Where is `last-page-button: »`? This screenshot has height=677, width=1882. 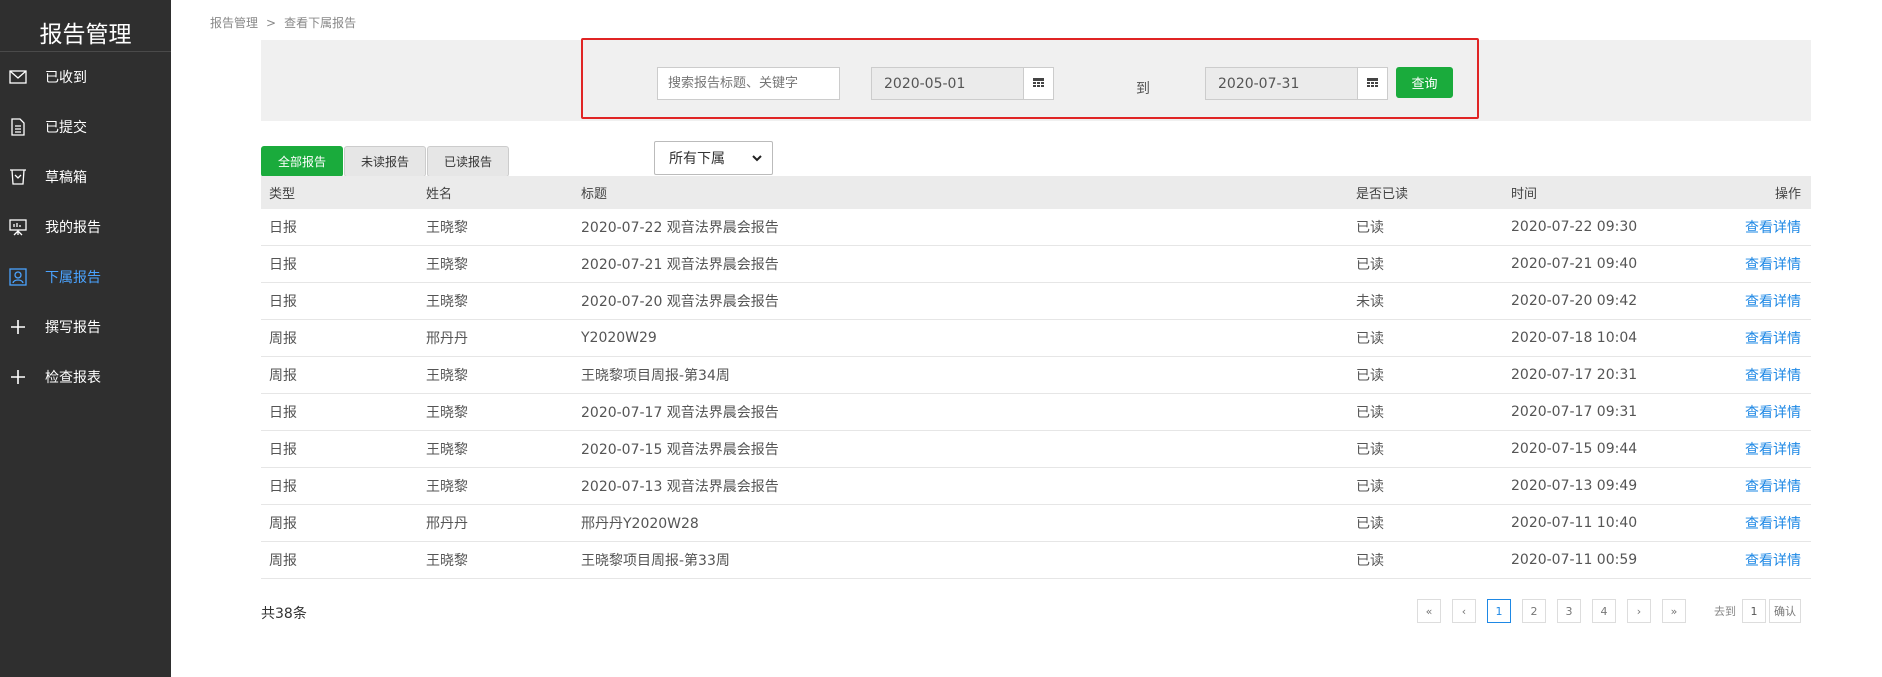 last-page-button: » is located at coordinates (1674, 611).